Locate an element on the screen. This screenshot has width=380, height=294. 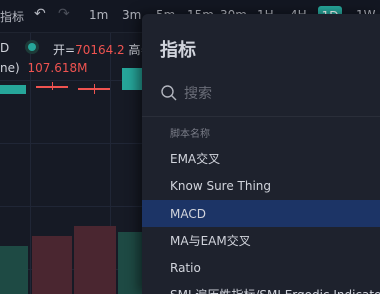
symbol-label: D is located at coordinates (5, 48).